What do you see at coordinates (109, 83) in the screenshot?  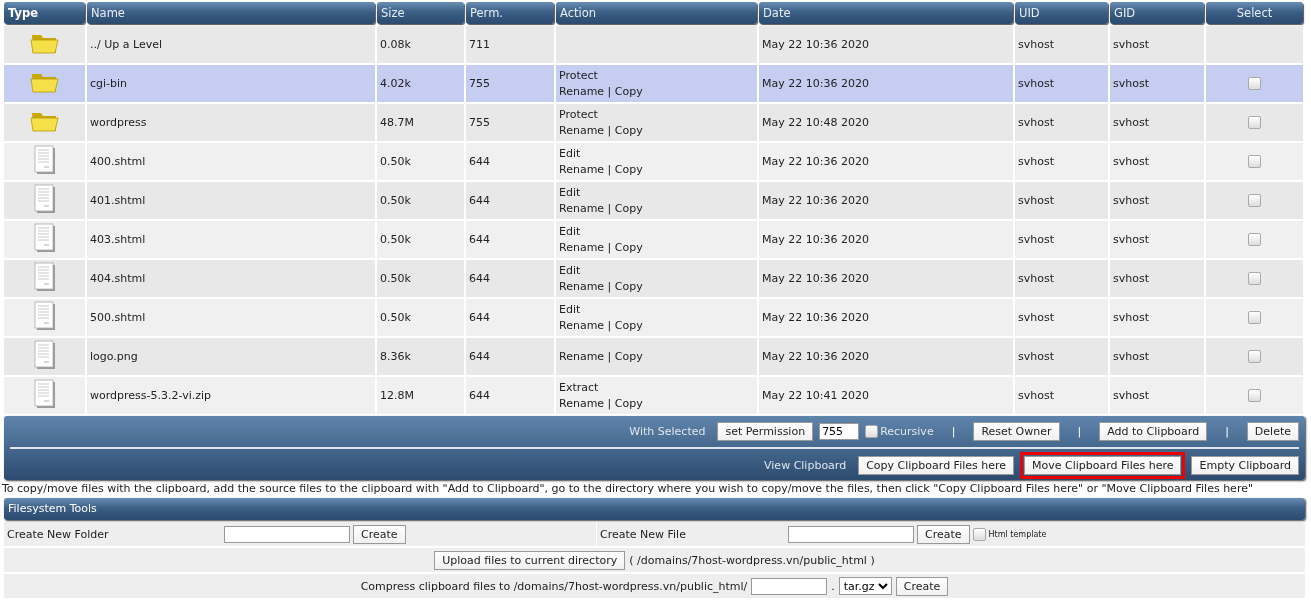 I see `file-name-link: cgi-bin` at bounding box center [109, 83].